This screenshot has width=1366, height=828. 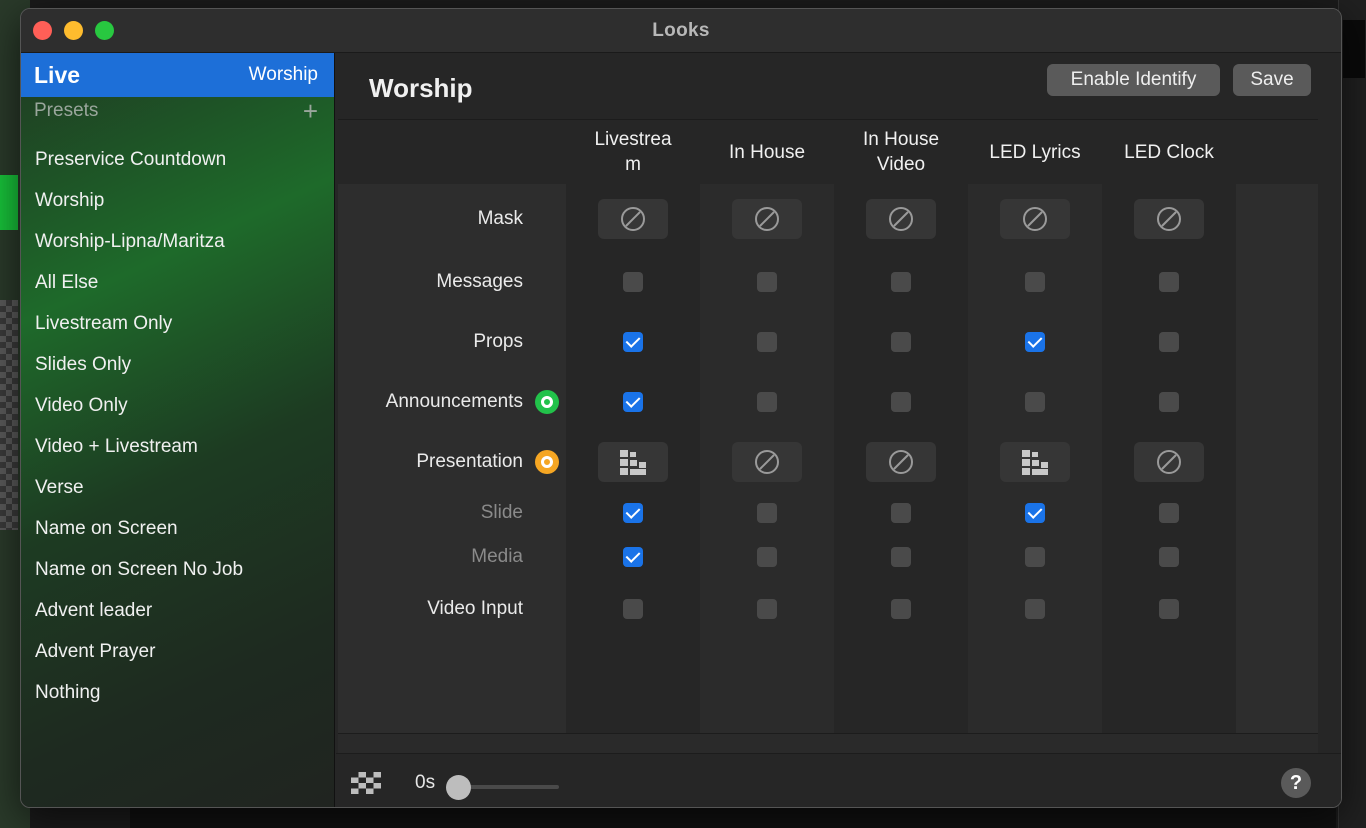 I want to click on preset-item: Preservice Countdown, so click(x=177, y=159).